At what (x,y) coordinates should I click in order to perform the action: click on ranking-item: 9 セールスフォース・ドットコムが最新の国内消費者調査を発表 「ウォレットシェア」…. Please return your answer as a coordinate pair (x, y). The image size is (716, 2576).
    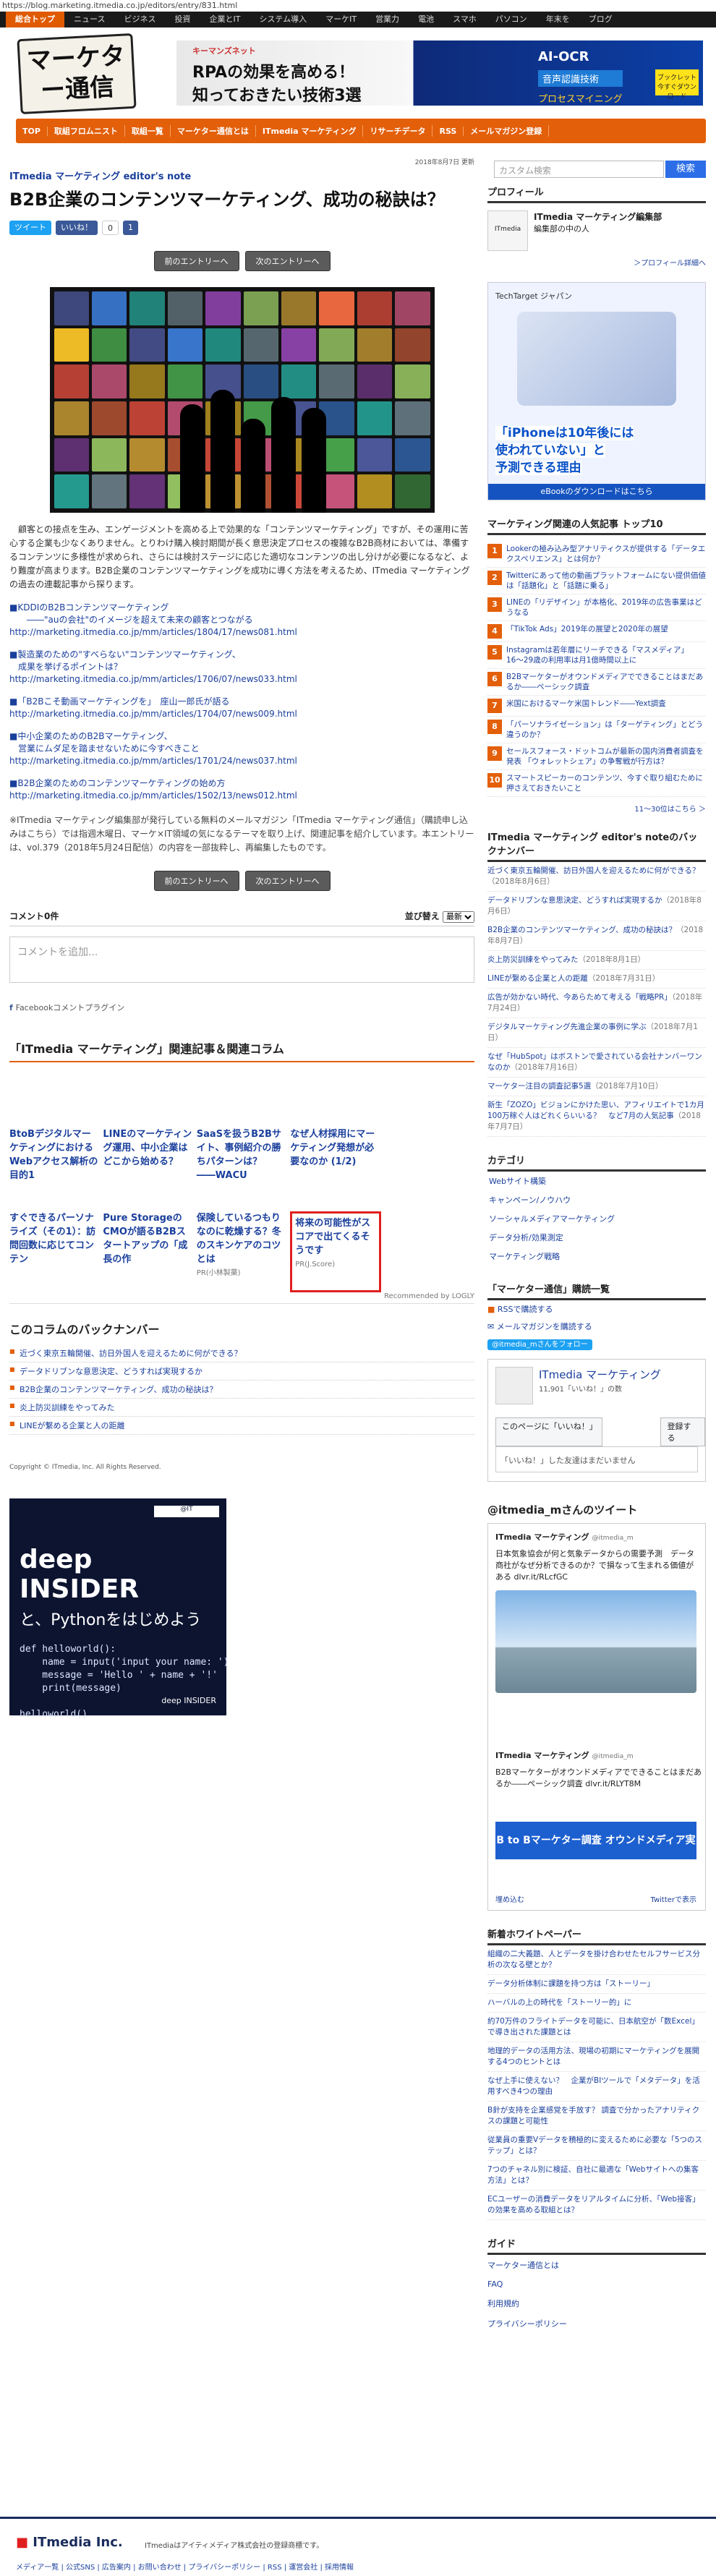
    Looking at the image, I should click on (596, 757).